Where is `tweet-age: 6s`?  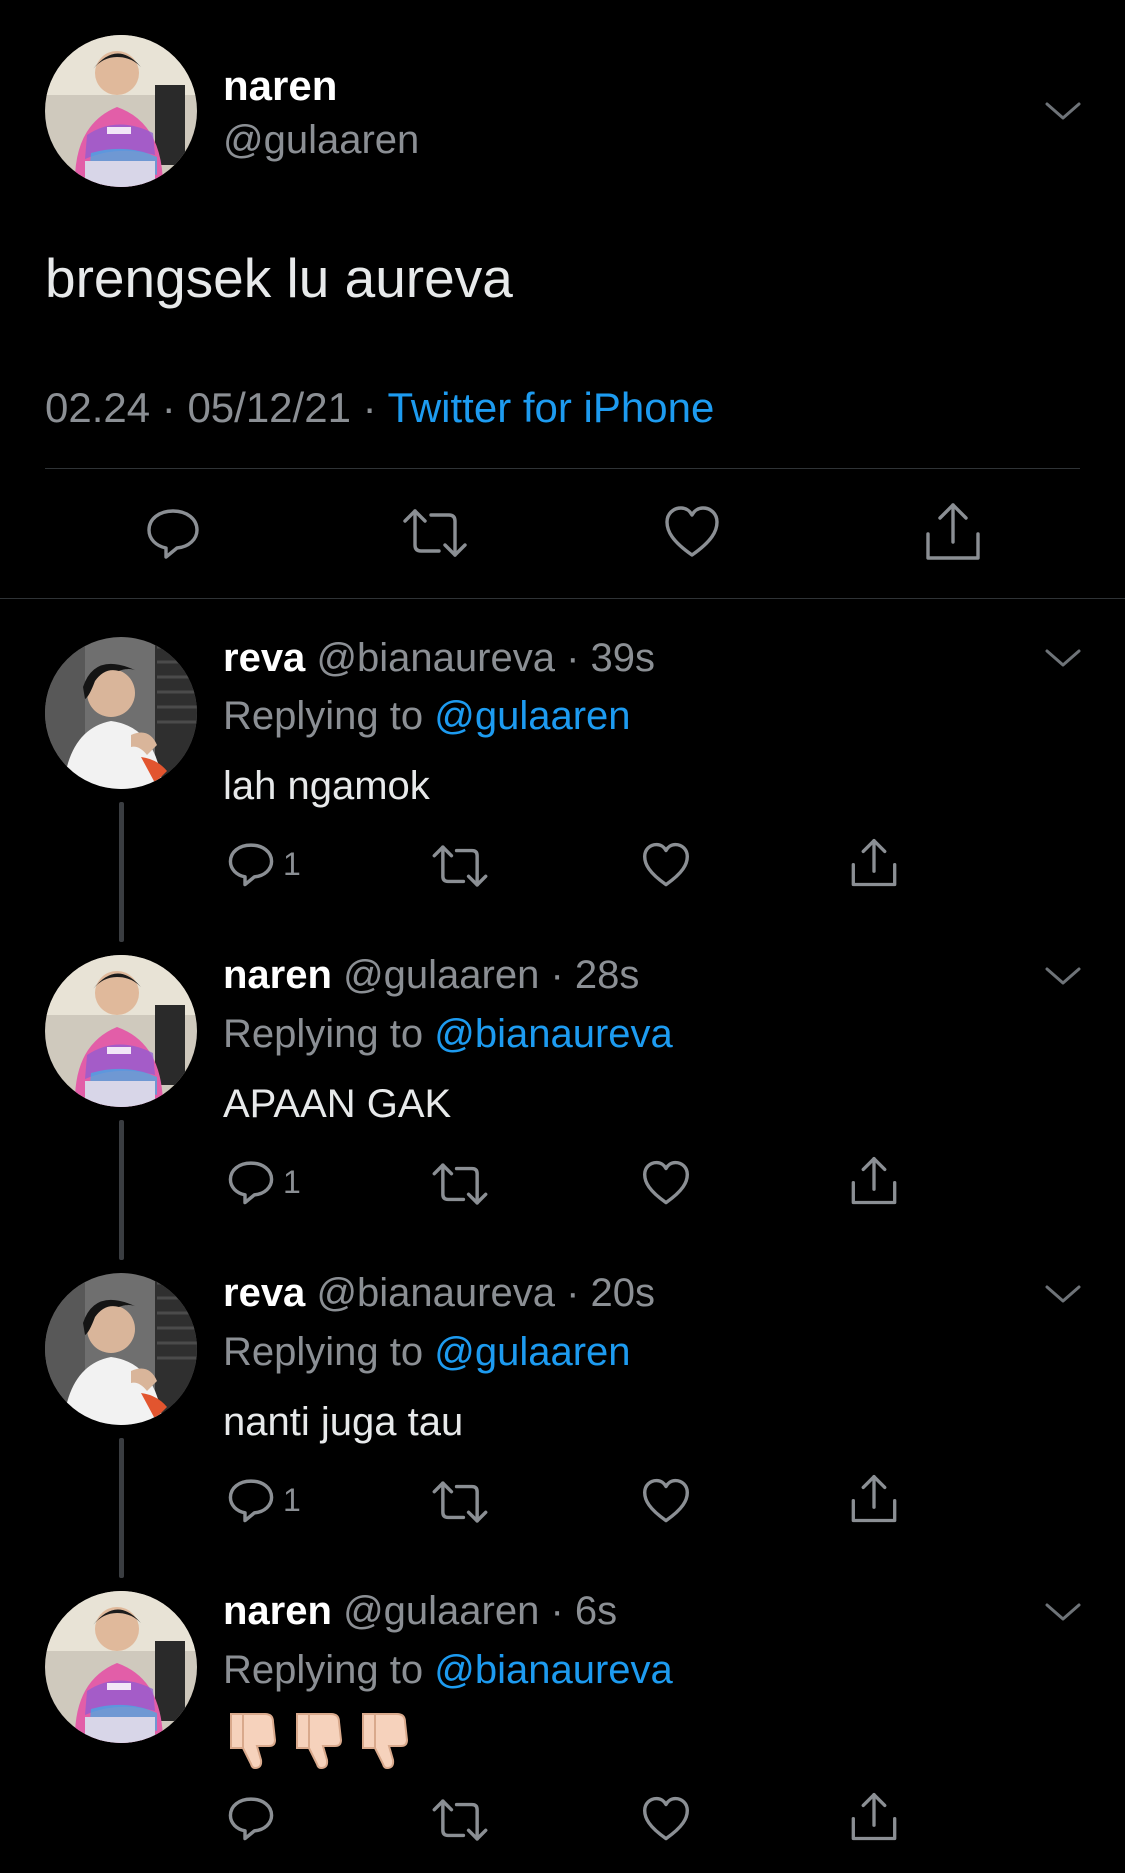
tweet-age: 6s is located at coordinates (596, 1611).